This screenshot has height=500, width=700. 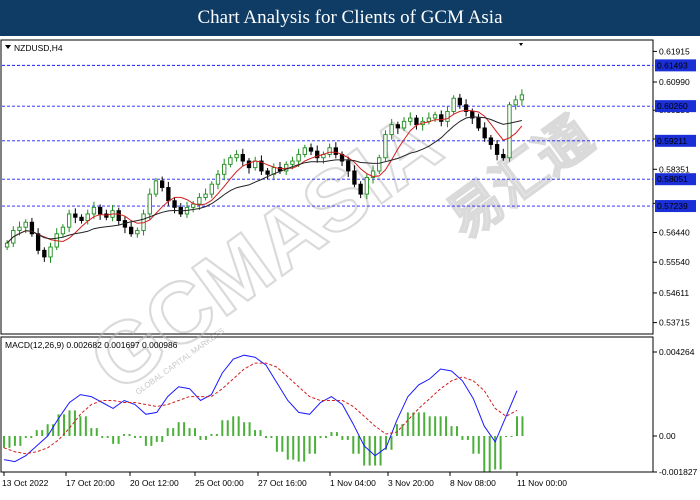 What do you see at coordinates (91, 345) in the screenshot?
I see `macd-label: MACD(12,26,9) 0.002682 0.001697 0.000986` at bounding box center [91, 345].